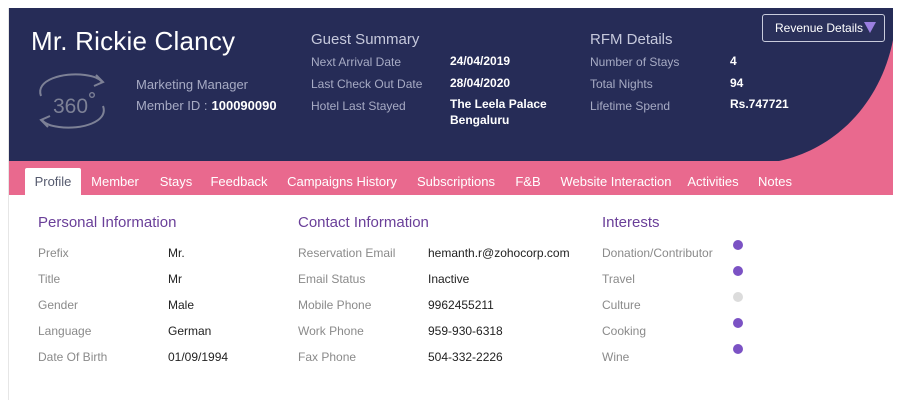  What do you see at coordinates (616, 357) in the screenshot?
I see `interest-label-wine: Wine` at bounding box center [616, 357].